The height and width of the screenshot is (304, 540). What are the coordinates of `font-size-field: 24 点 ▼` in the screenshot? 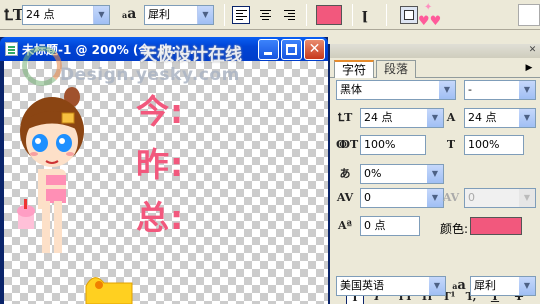 It's located at (402, 118).